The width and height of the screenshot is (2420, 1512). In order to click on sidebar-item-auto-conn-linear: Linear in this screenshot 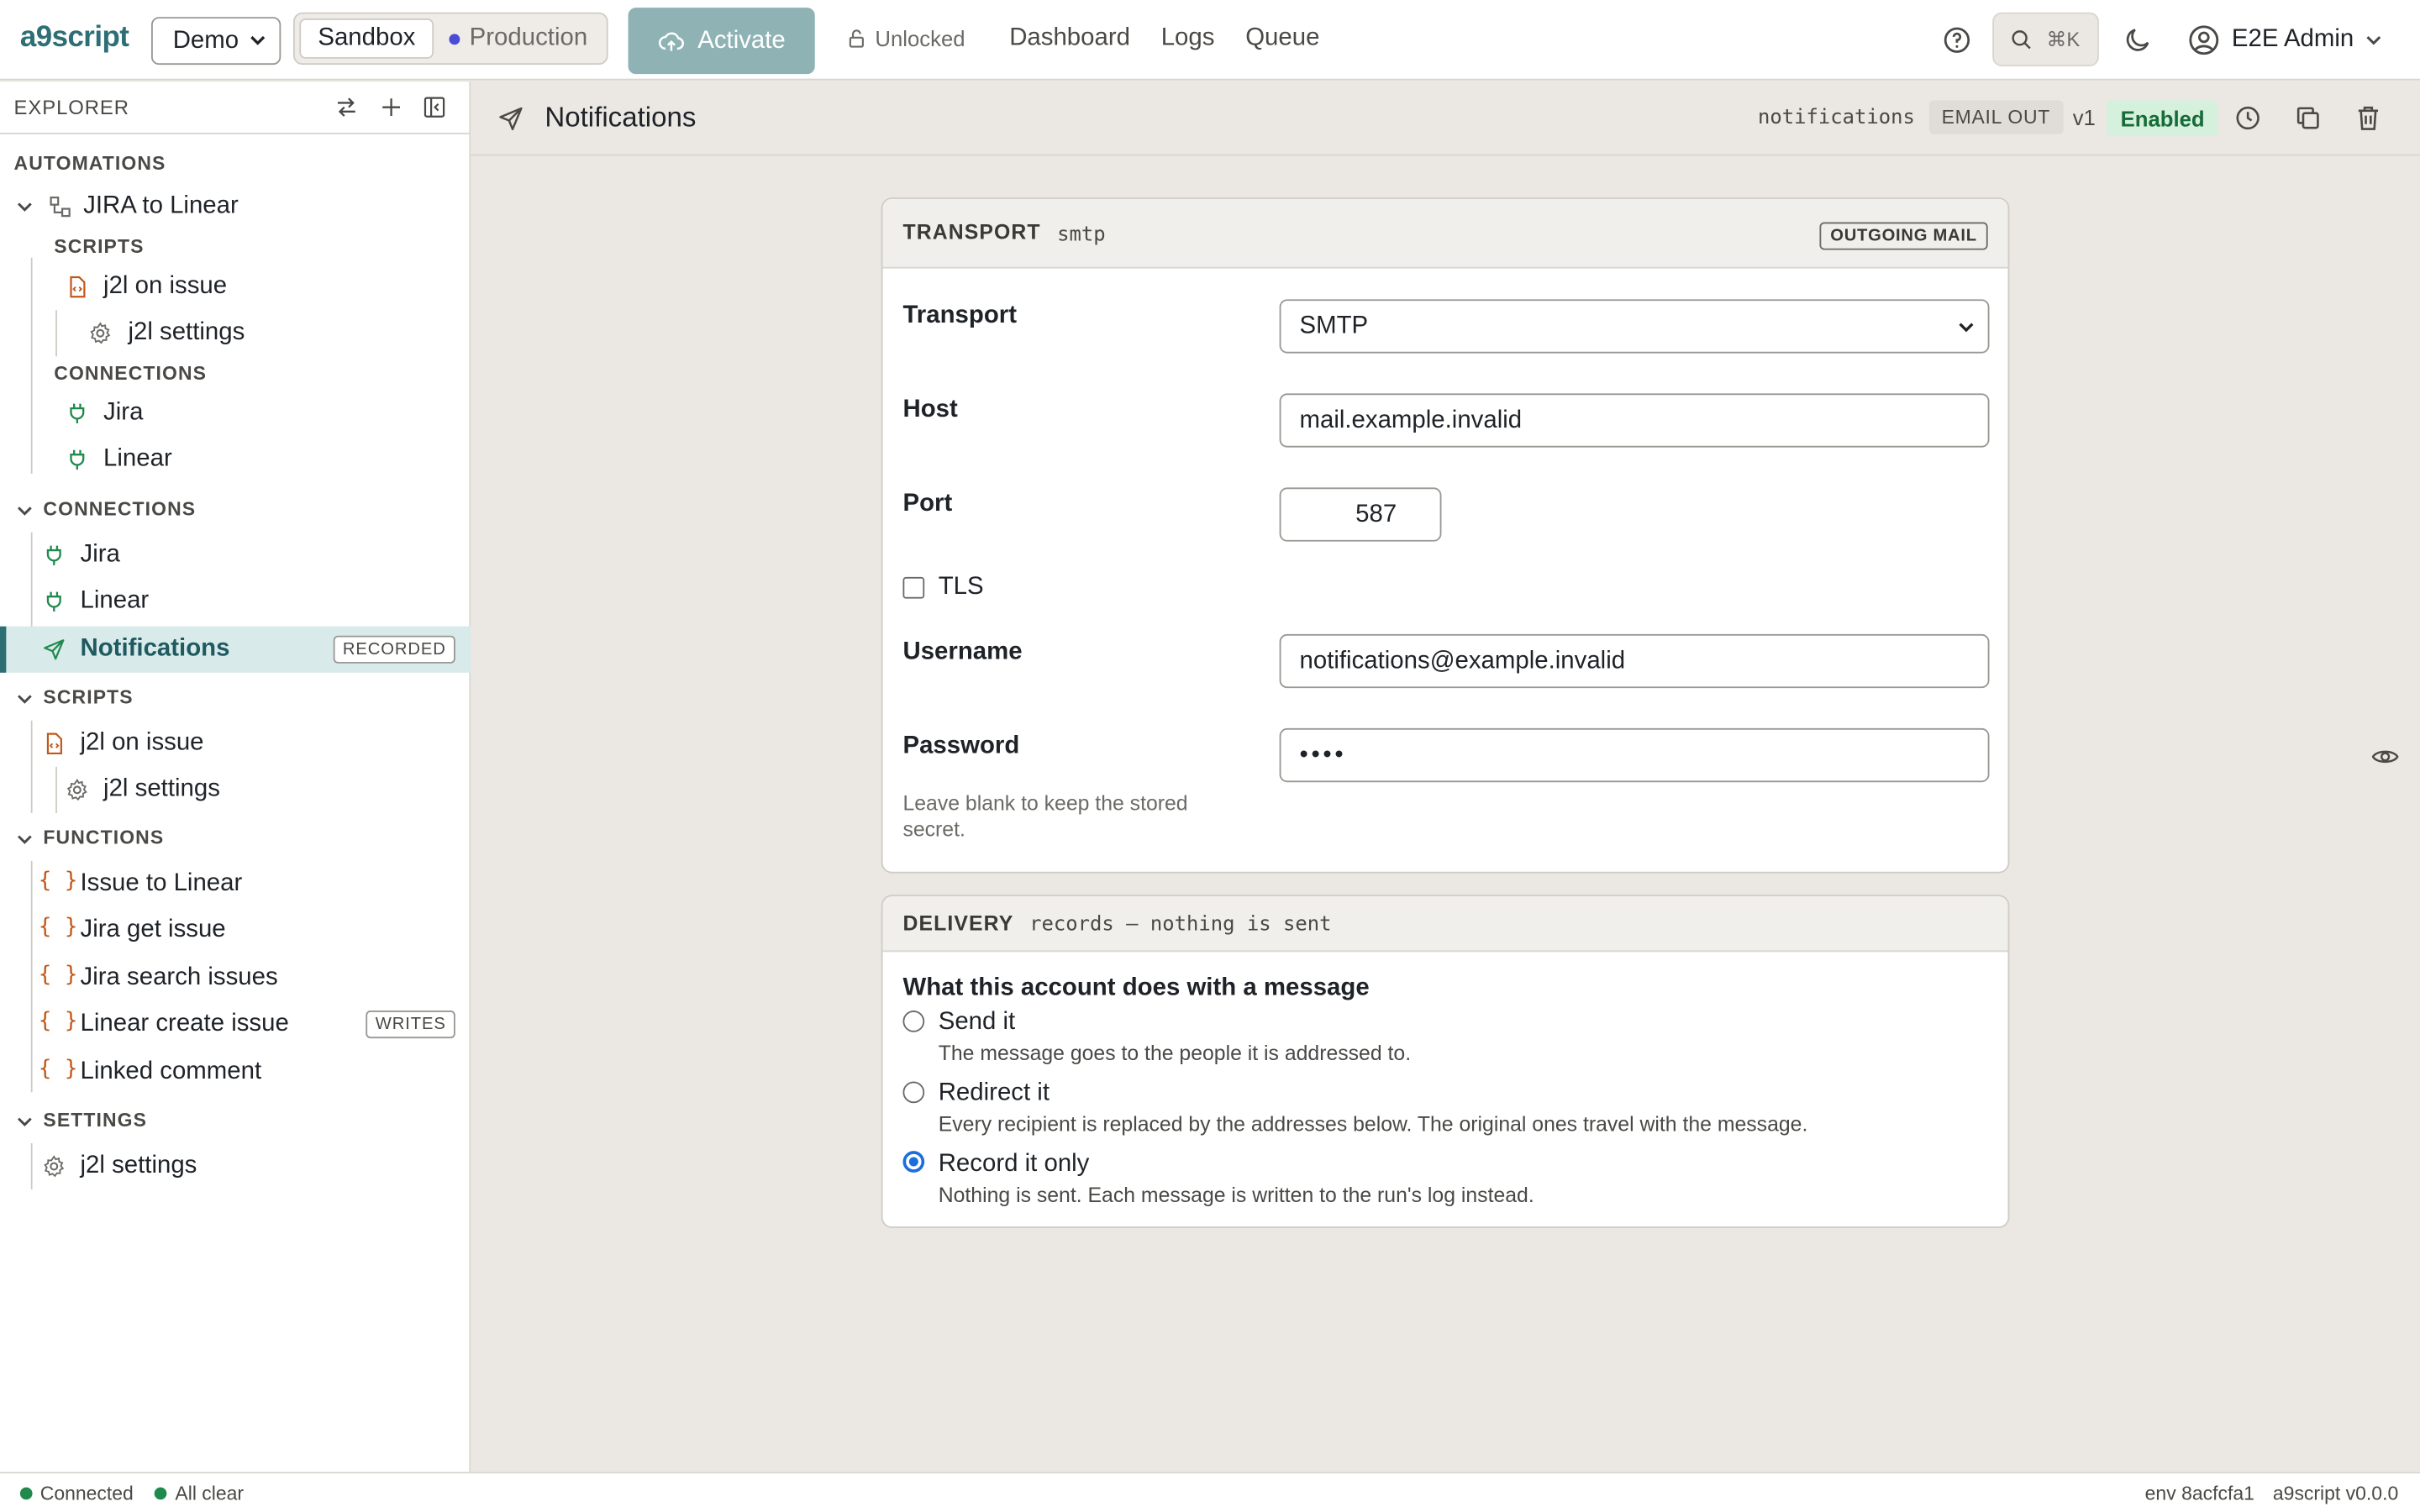, I will do `click(235, 460)`.